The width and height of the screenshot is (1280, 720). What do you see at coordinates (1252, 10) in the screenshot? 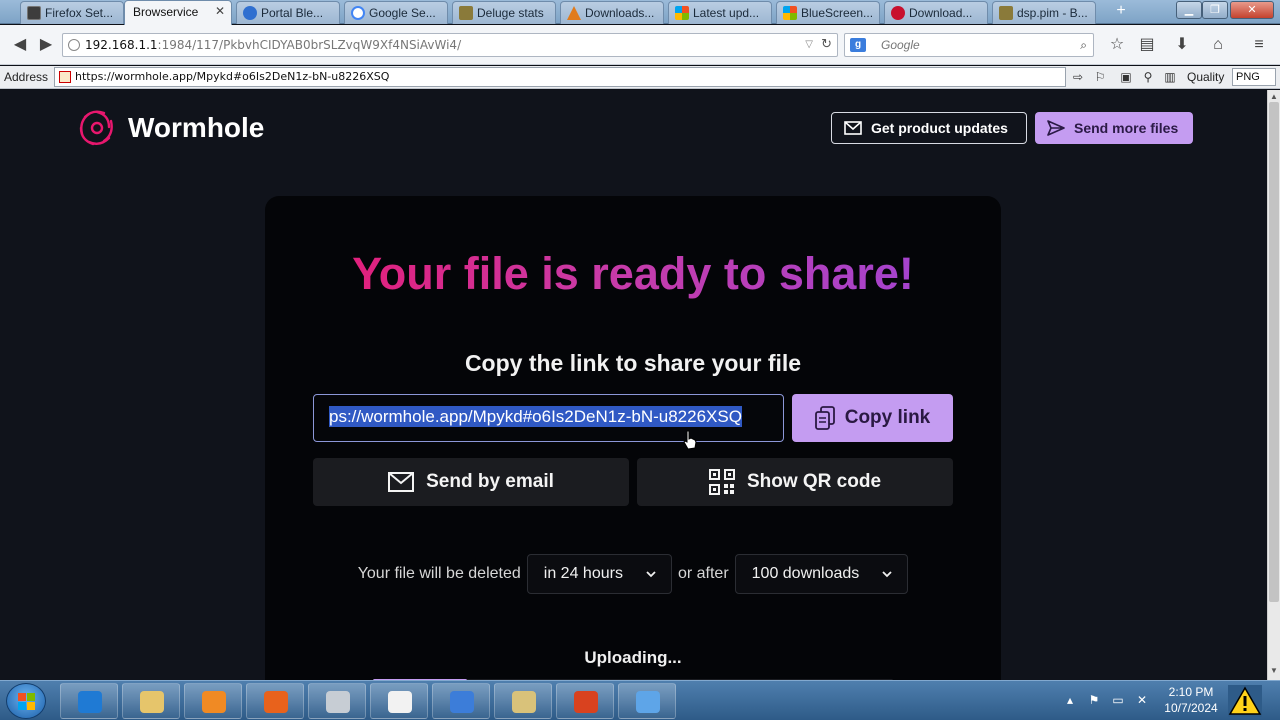
I see `close-window-button: ✕` at bounding box center [1252, 10].